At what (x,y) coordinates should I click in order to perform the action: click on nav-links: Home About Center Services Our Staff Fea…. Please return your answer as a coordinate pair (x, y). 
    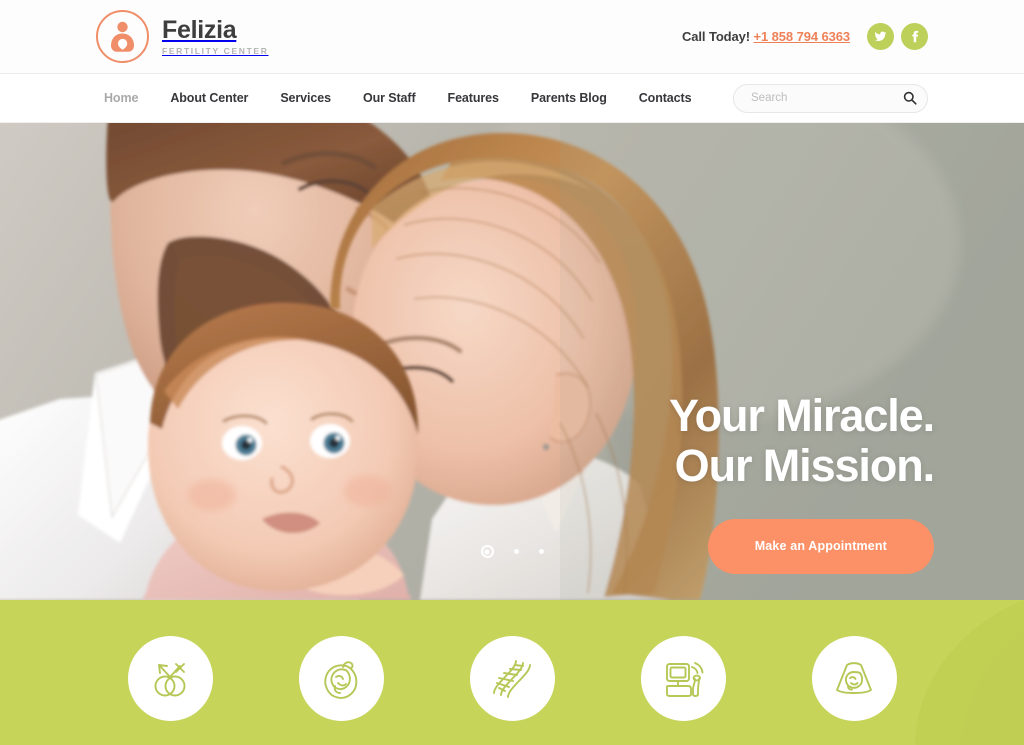
    Looking at the image, I should click on (401, 98).